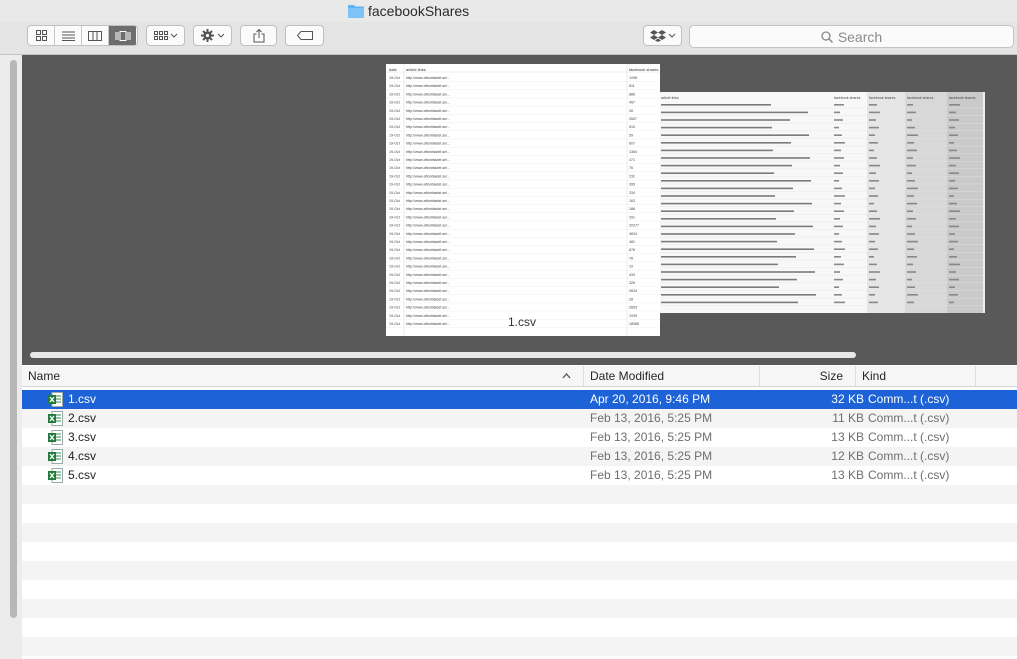 Image resolution: width=1017 pixels, height=659 pixels. I want to click on gear-icon, so click(212, 35).